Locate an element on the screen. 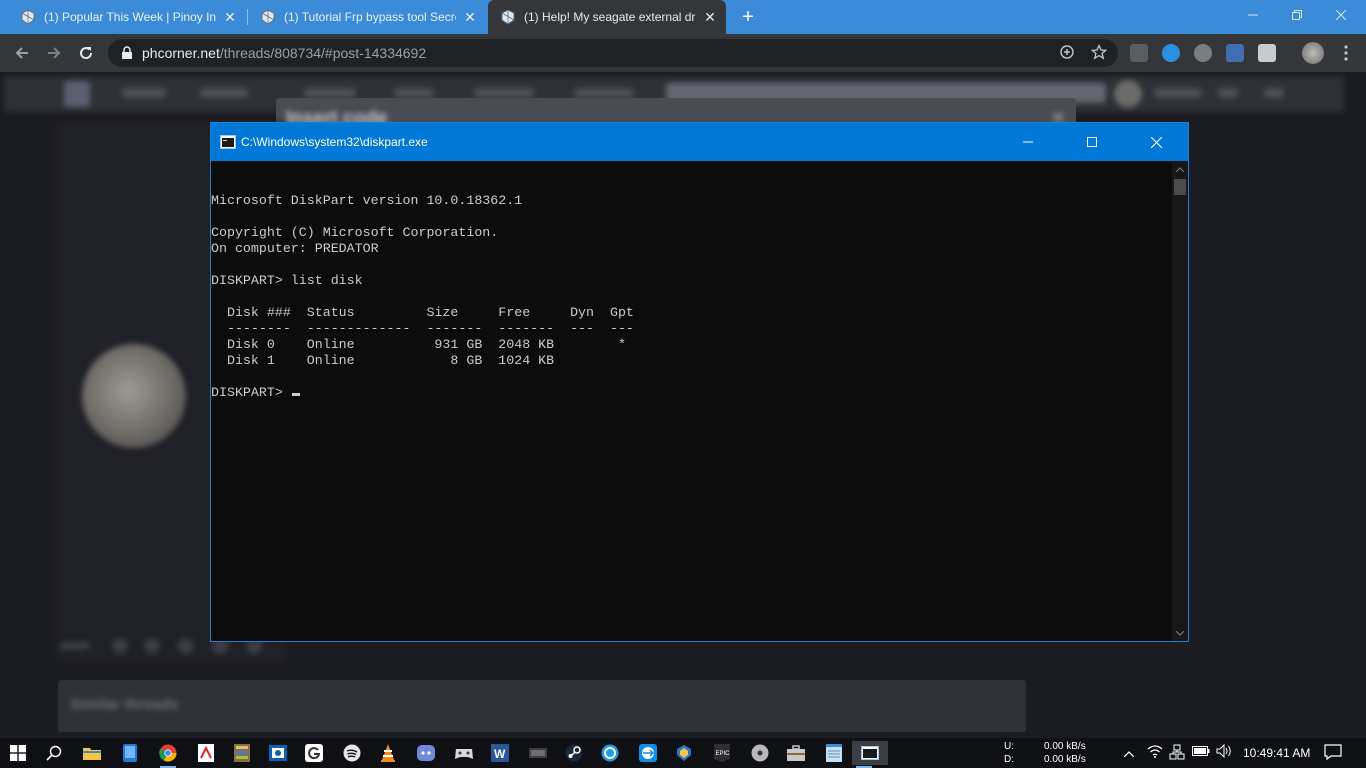 Image resolution: width=1366 pixels, height=768 pixels. battery-tray-button is located at coordinates (1201, 753).